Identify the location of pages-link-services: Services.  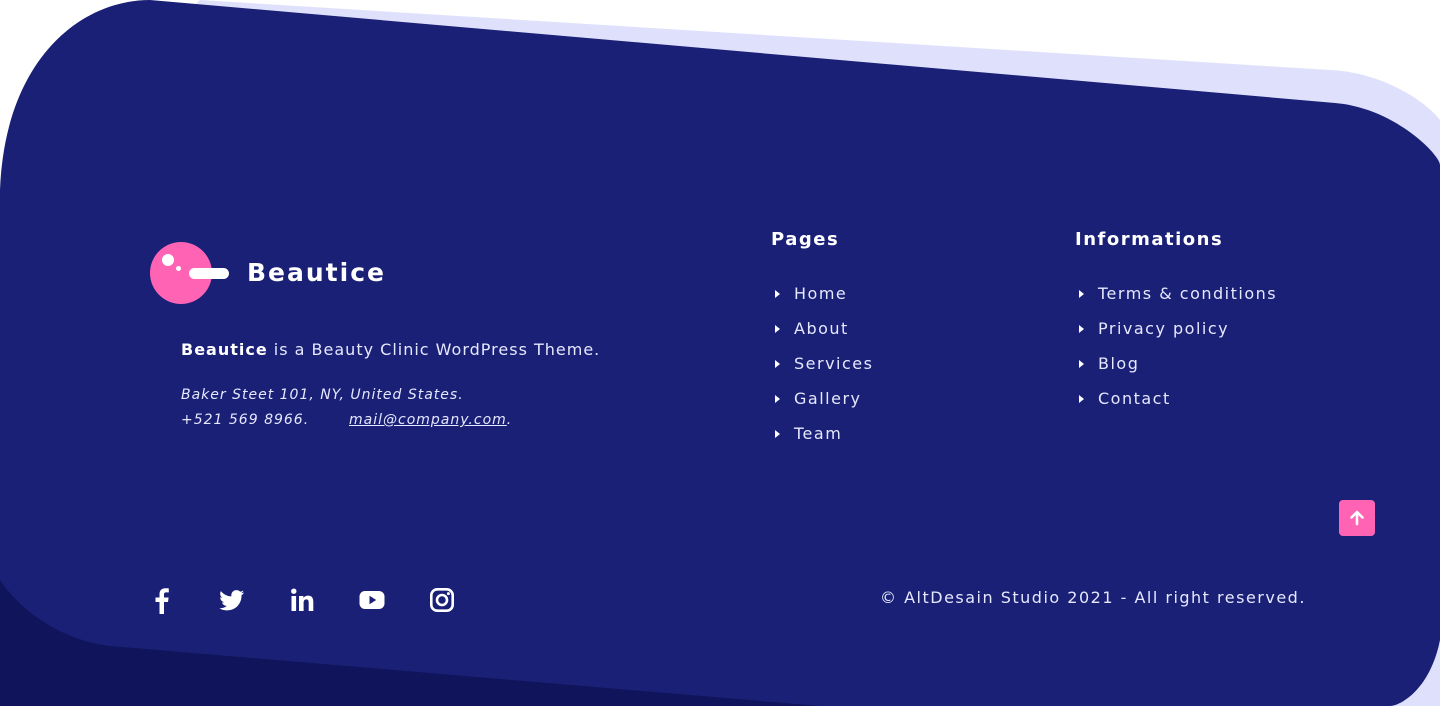
(822, 363).